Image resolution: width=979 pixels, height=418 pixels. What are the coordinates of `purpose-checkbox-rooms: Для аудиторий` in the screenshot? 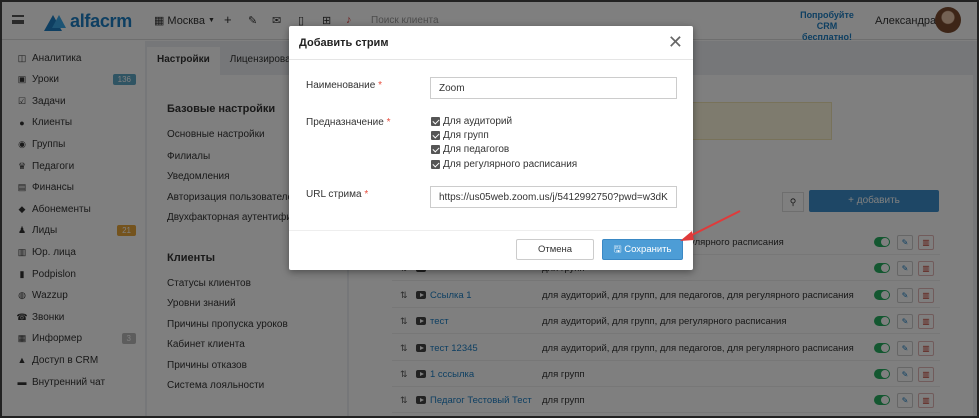 It's located at (471, 121).